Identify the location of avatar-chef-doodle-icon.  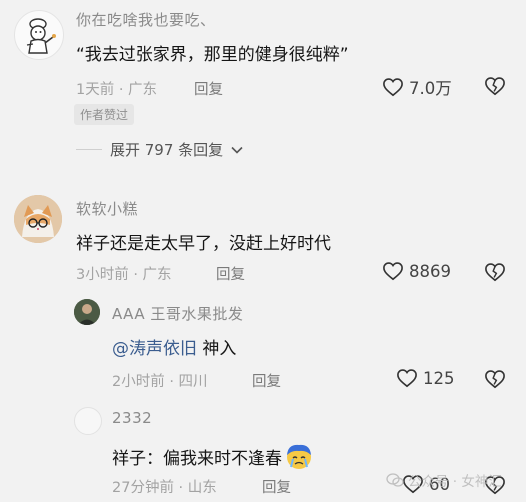
(41, 36).